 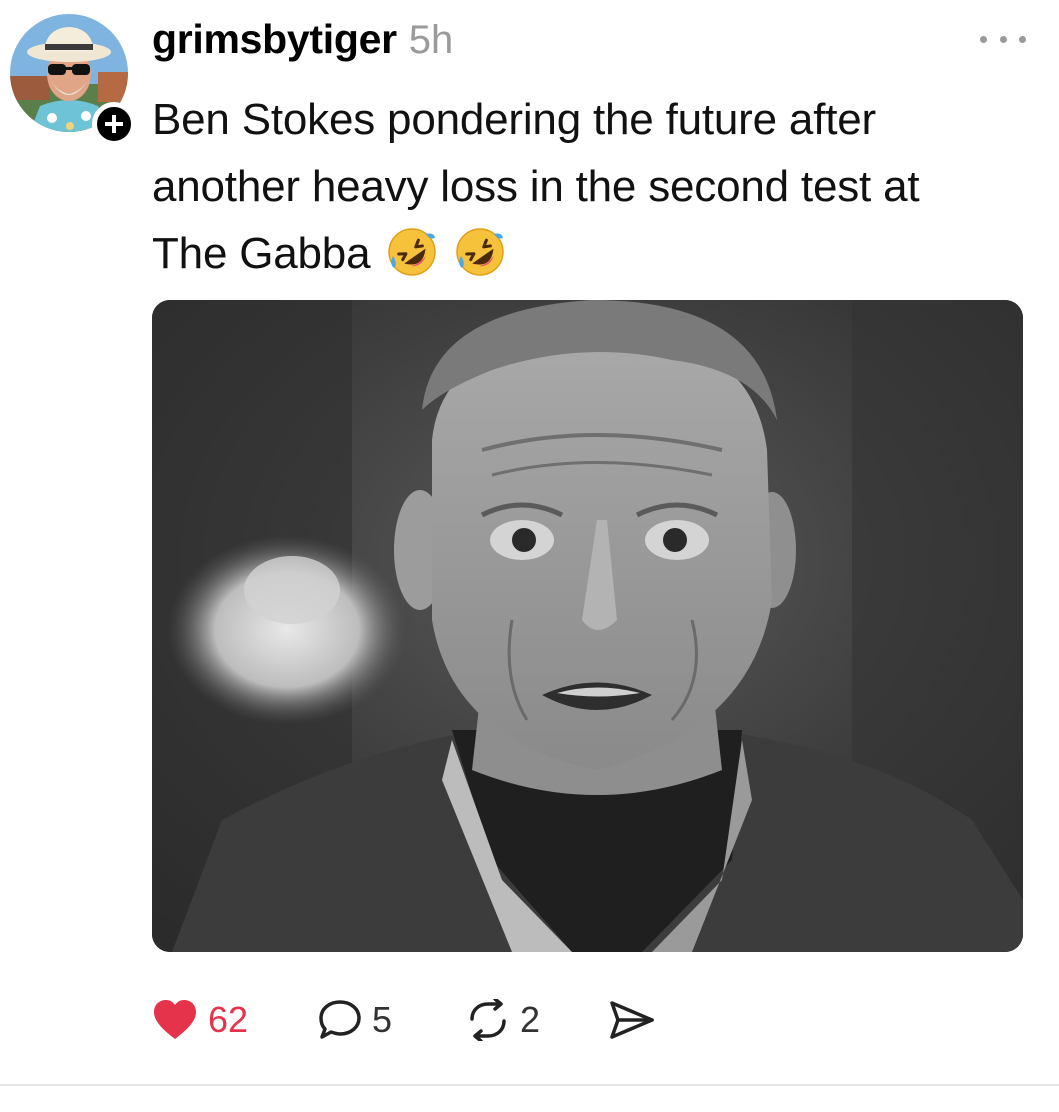 What do you see at coordinates (530, 1019) in the screenshot?
I see `repost-count: 2` at bounding box center [530, 1019].